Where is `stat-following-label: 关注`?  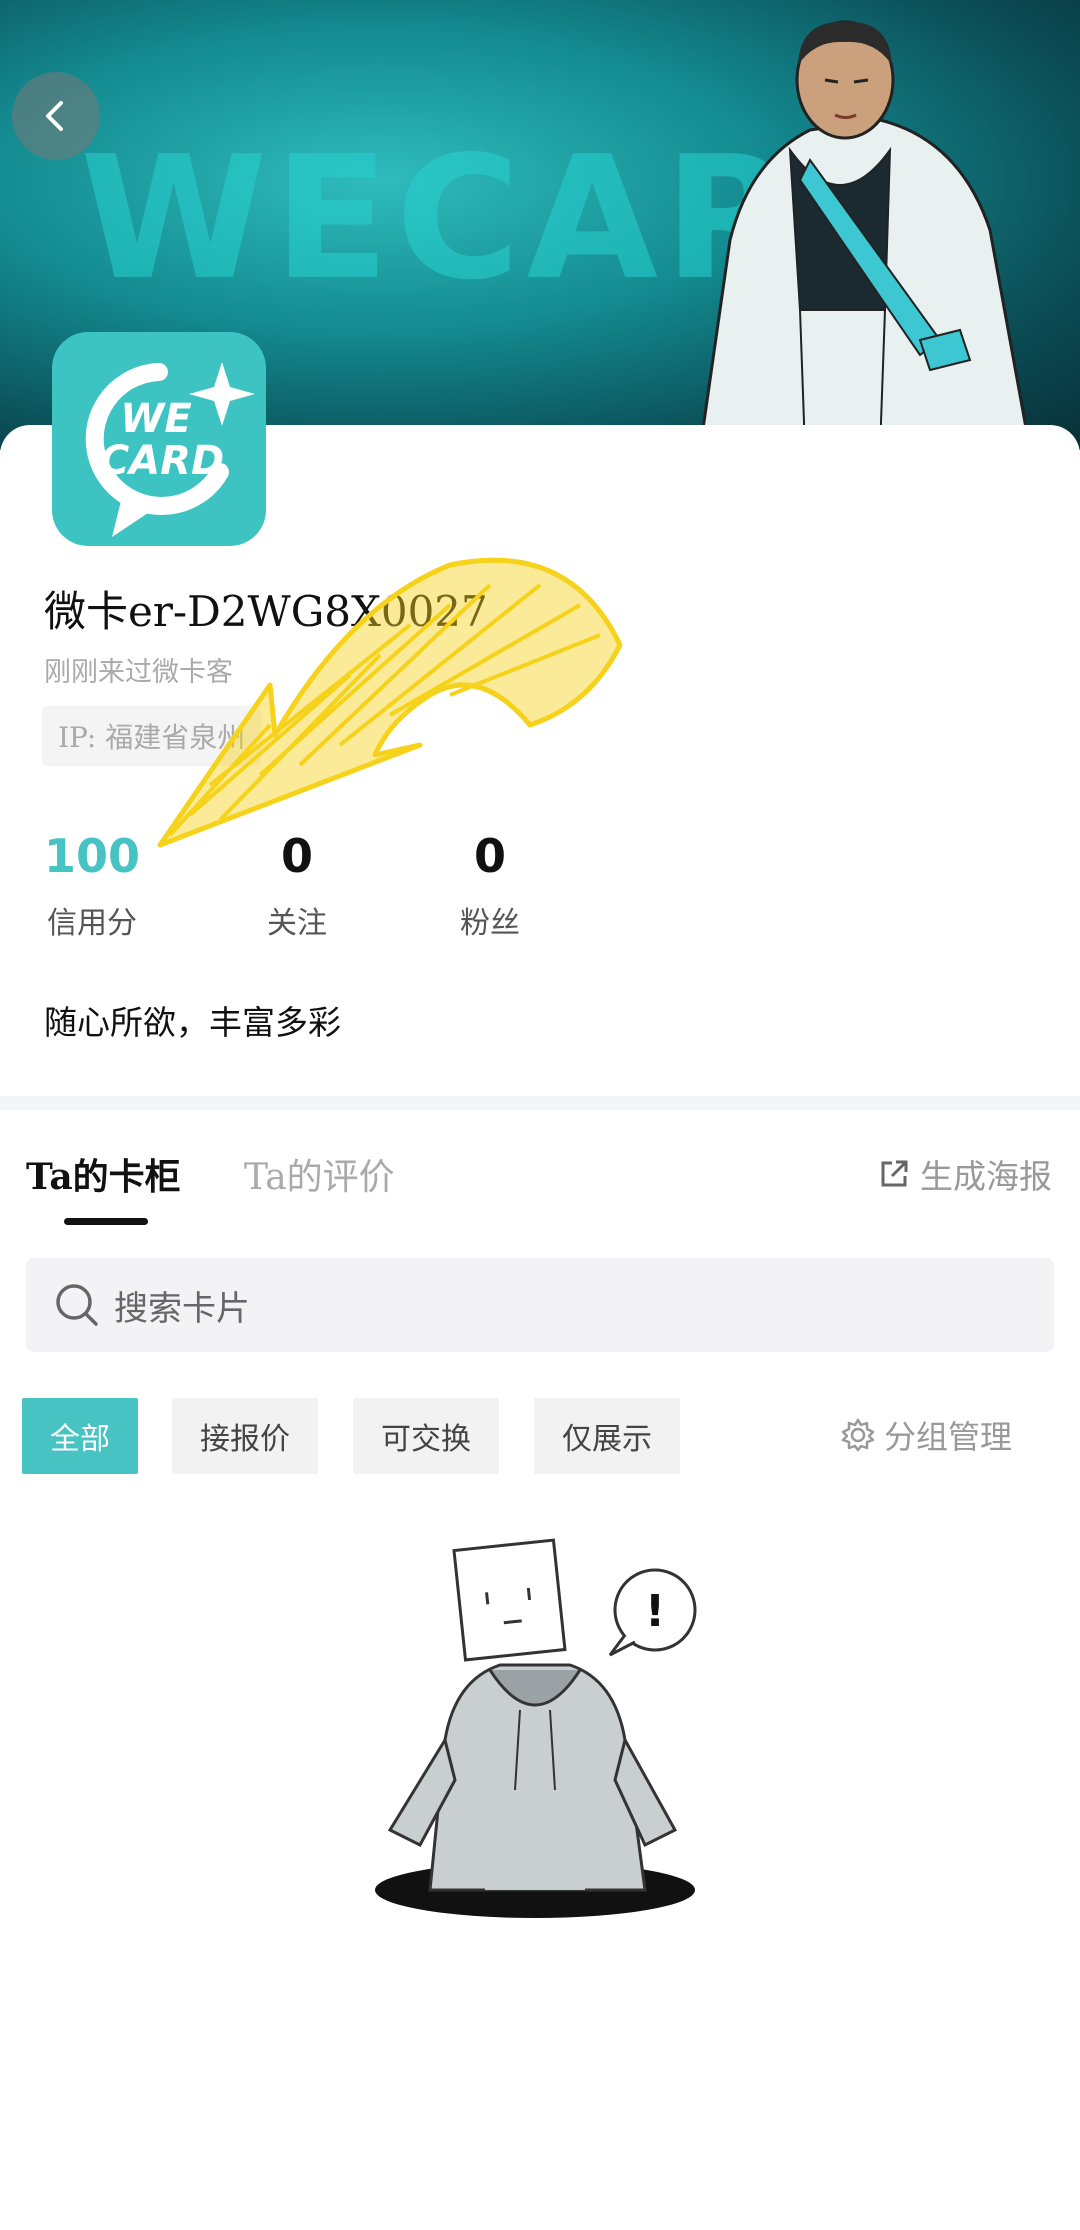 stat-following-label: 关注 is located at coordinates (297, 923).